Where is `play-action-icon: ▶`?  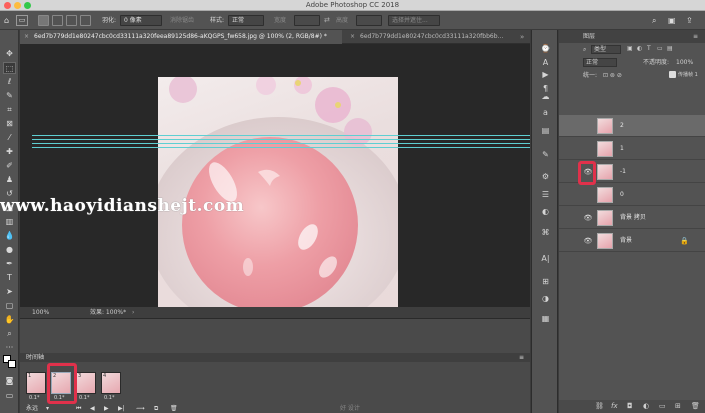
play-action-icon: ▶ is located at coordinates (545, 74).